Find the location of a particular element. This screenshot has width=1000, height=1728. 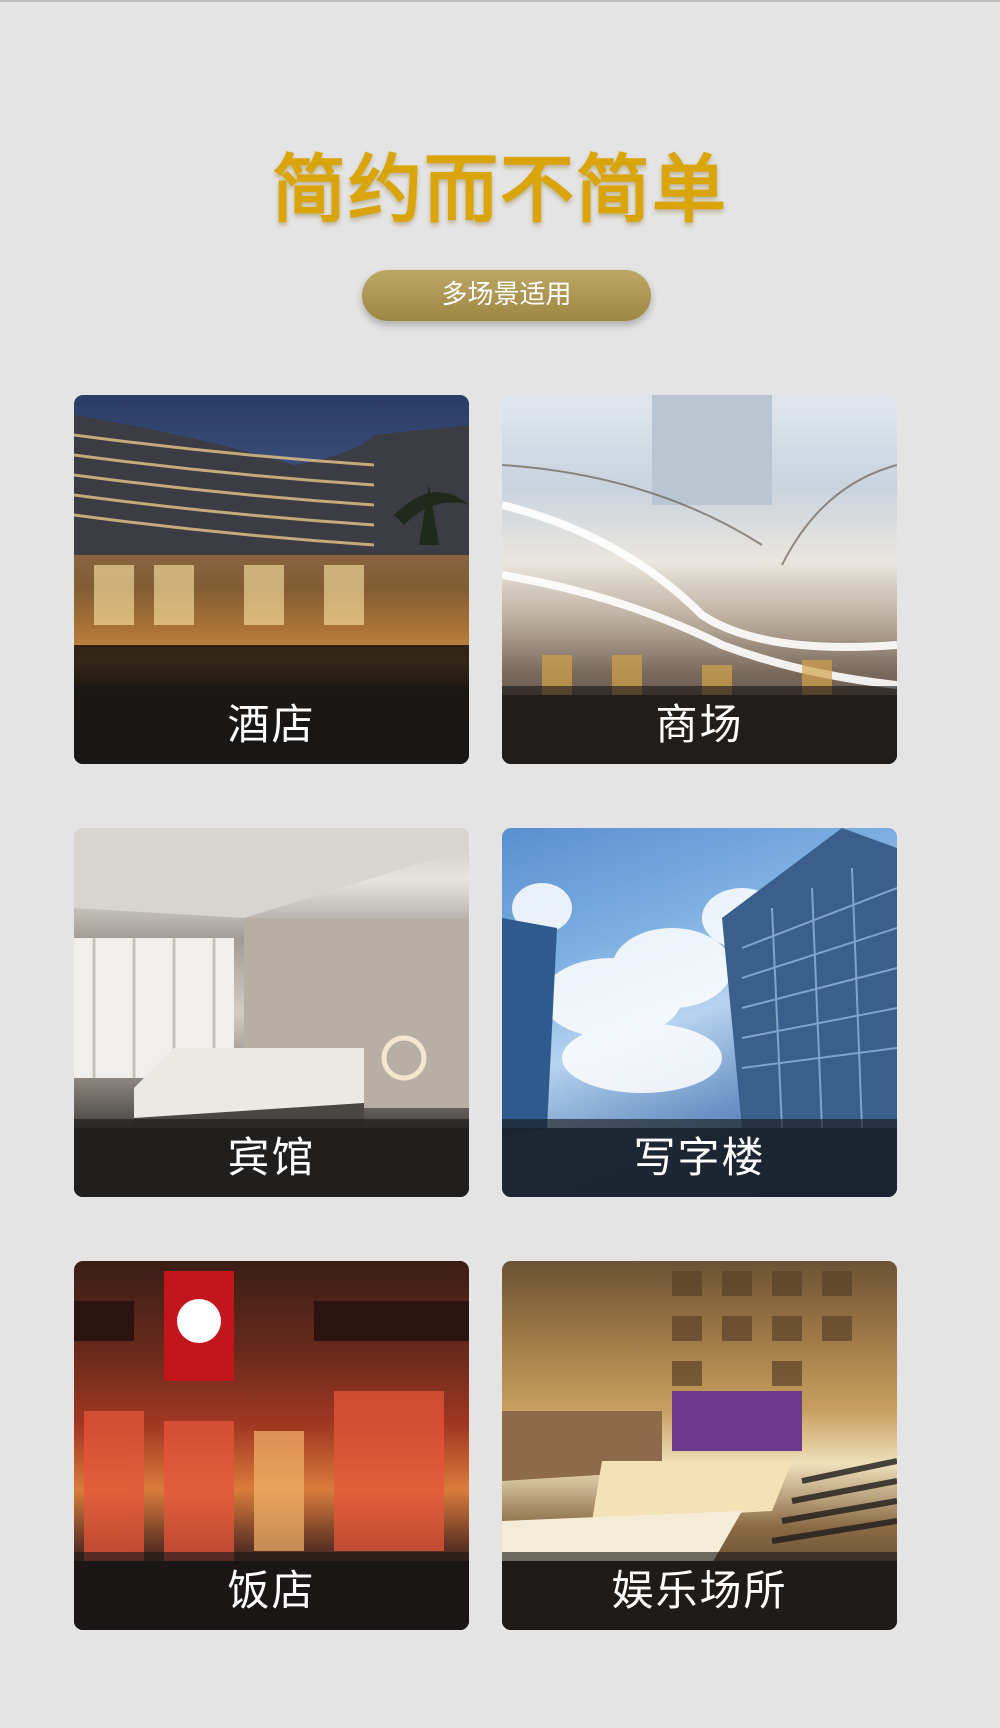

top-divider is located at coordinates (500, 1).